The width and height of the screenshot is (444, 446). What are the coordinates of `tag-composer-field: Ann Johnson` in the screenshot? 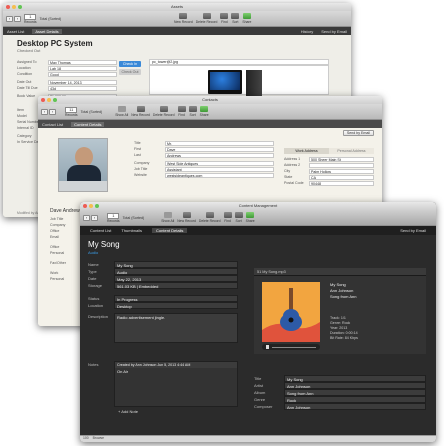 It's located at (355, 406).